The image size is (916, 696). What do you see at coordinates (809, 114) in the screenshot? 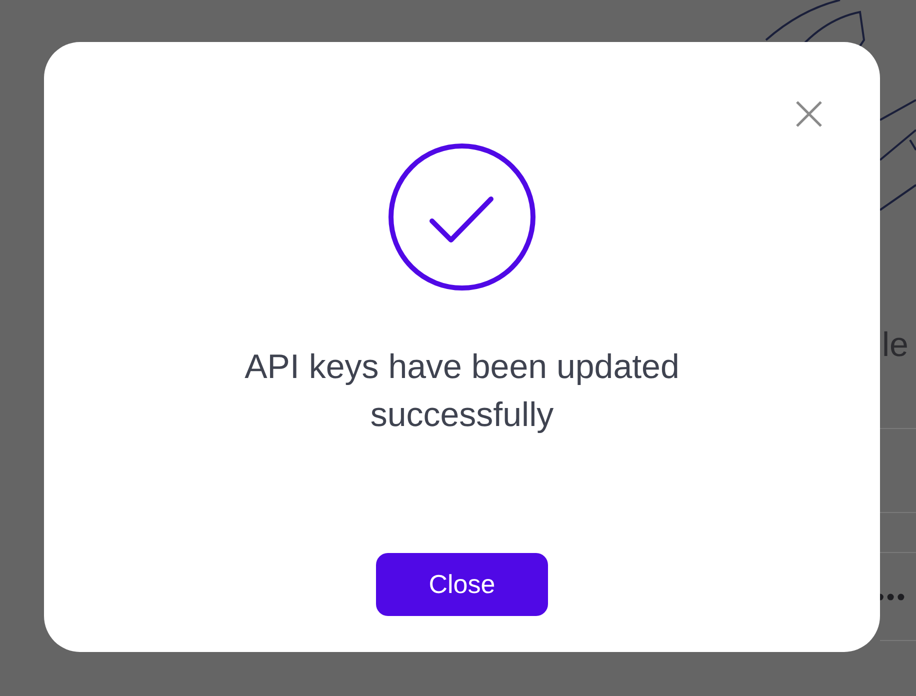
I see `close-icon` at bounding box center [809, 114].